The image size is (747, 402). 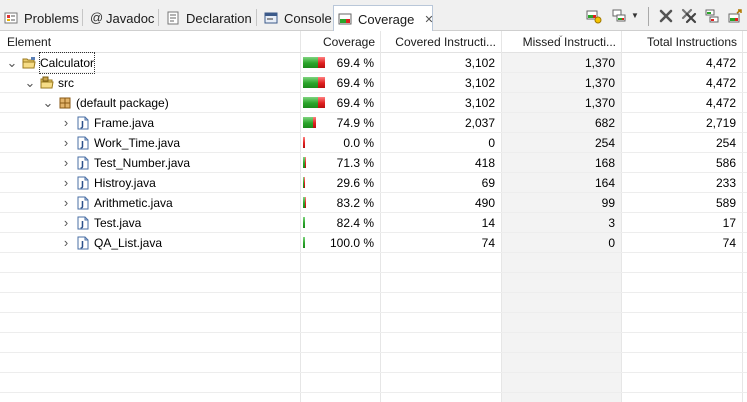 What do you see at coordinates (358, 143) in the screenshot?
I see `coverage-percent: 0.0 %` at bounding box center [358, 143].